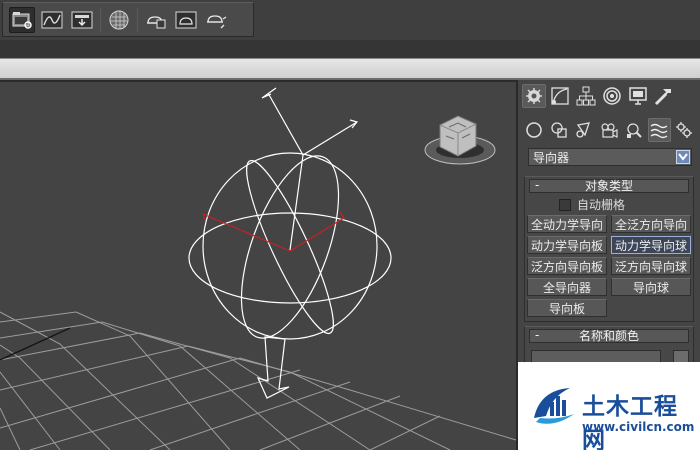  I want to click on watermark-url: www.civilcn.com, so click(638, 427).